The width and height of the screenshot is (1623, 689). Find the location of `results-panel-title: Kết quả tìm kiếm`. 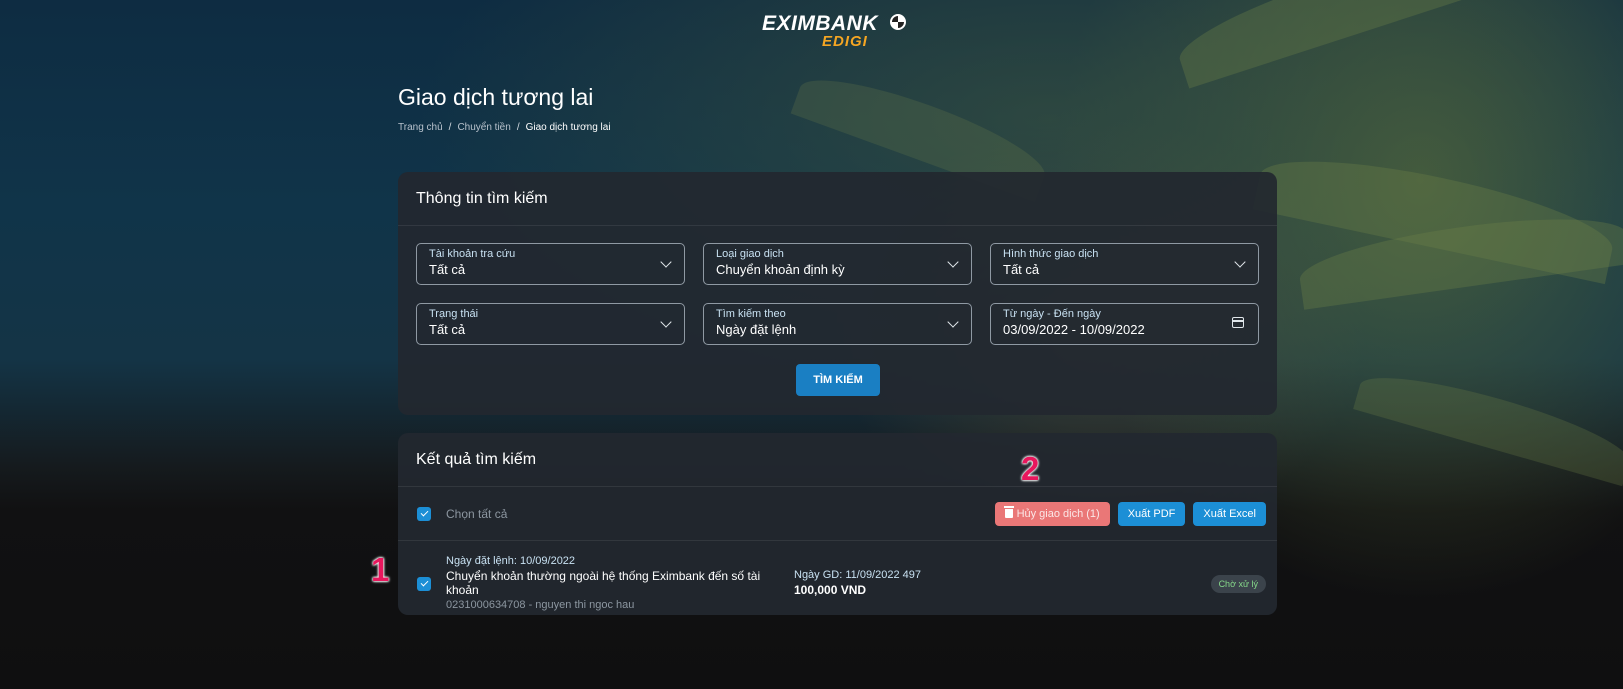

results-panel-title: Kết quả tìm kiếm is located at coordinates (837, 460).